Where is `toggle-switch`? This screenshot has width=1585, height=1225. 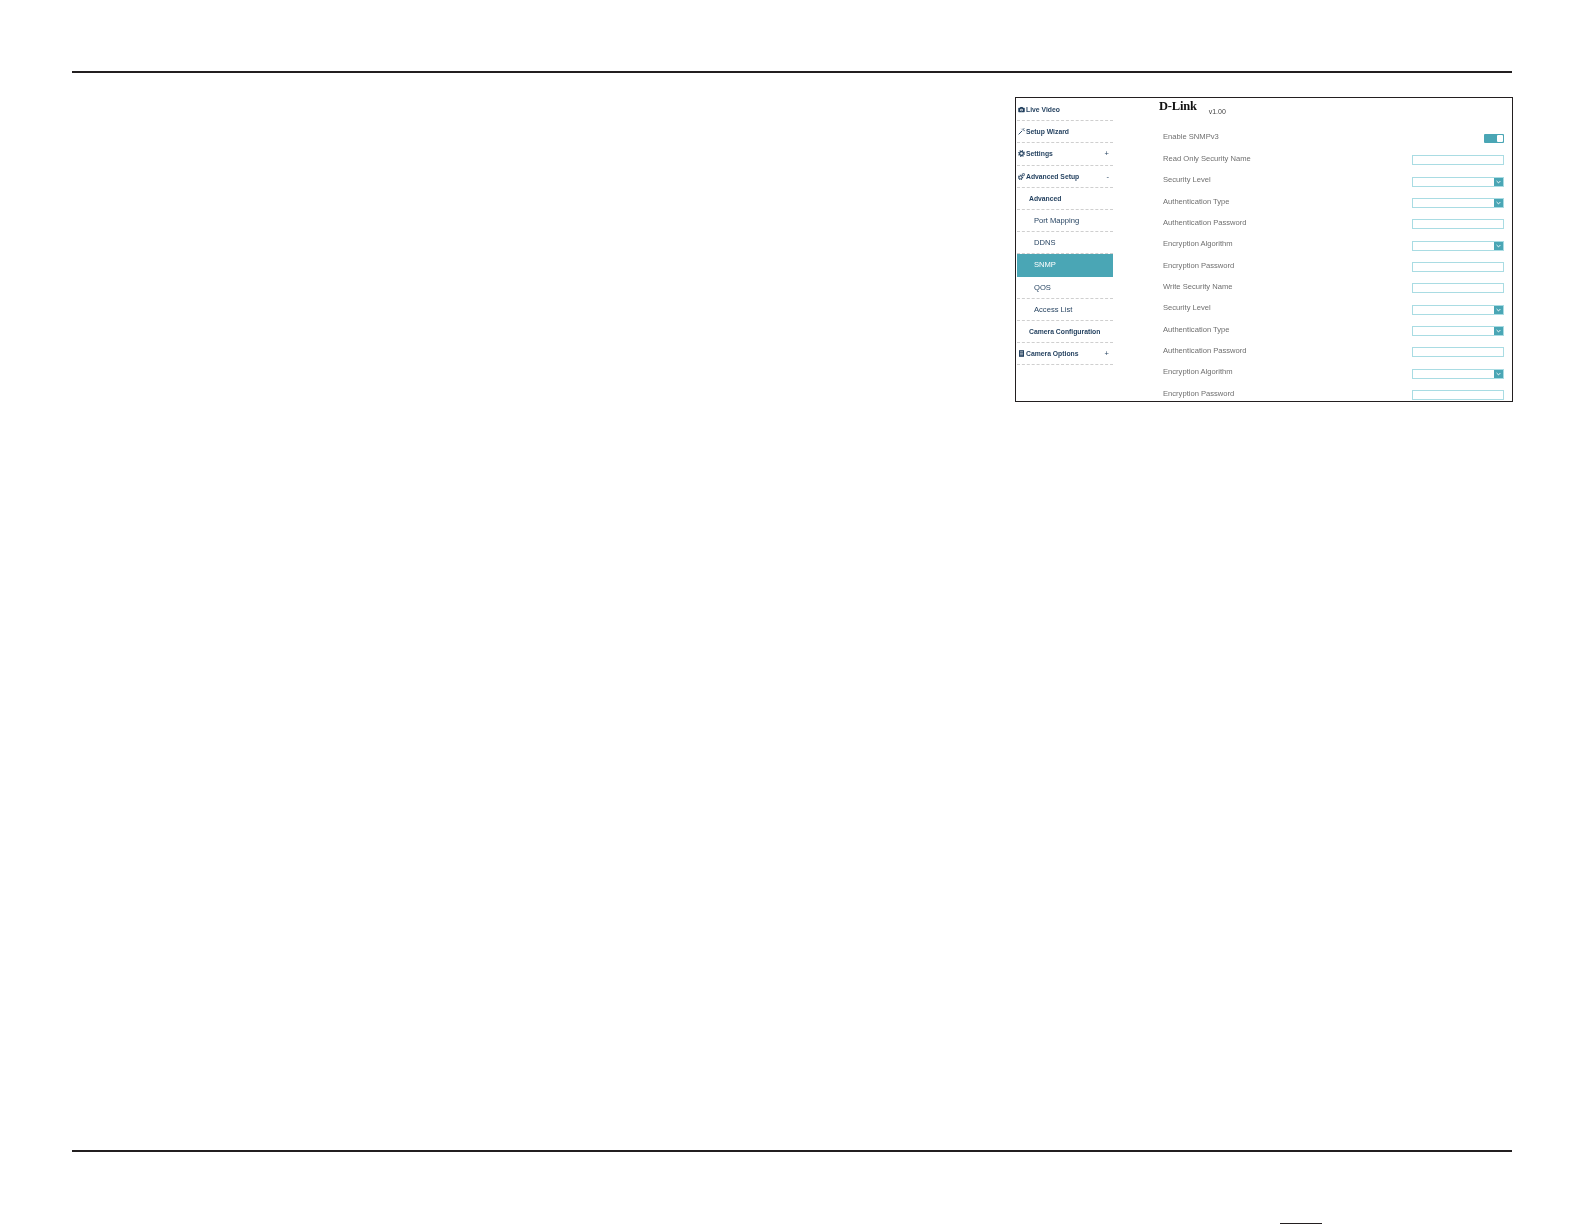
toggle-switch is located at coordinates (1494, 139).